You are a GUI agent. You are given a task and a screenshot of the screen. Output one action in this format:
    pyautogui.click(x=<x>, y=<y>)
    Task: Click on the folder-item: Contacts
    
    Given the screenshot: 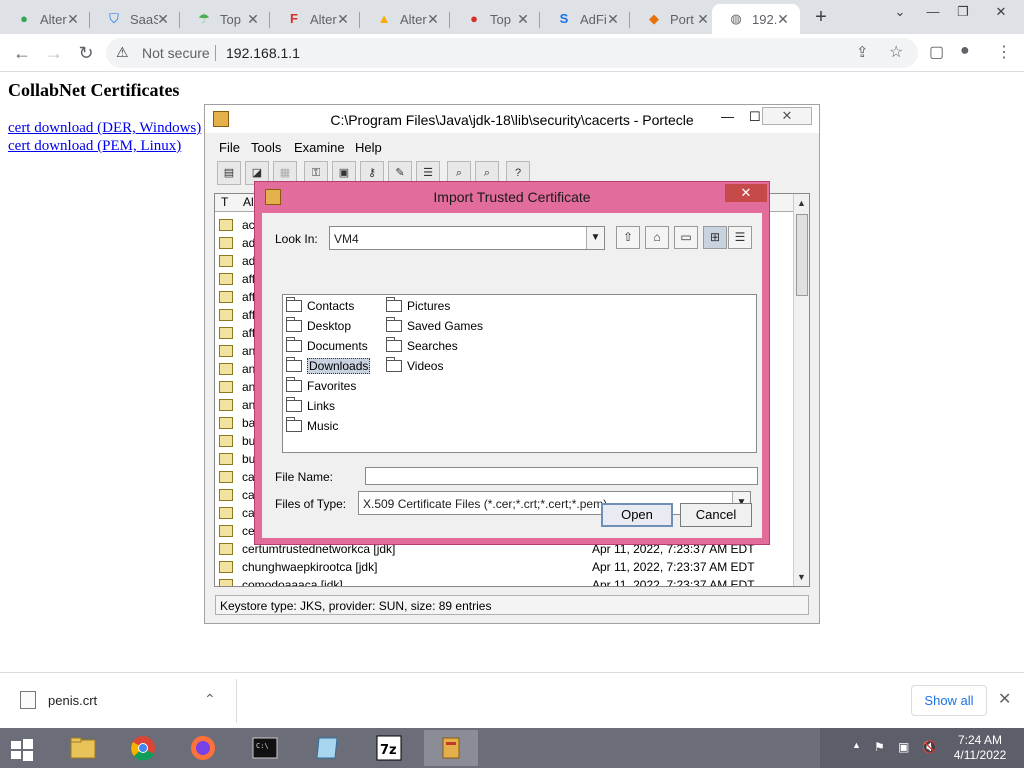 What is the action you would take?
    pyautogui.click(x=318, y=306)
    